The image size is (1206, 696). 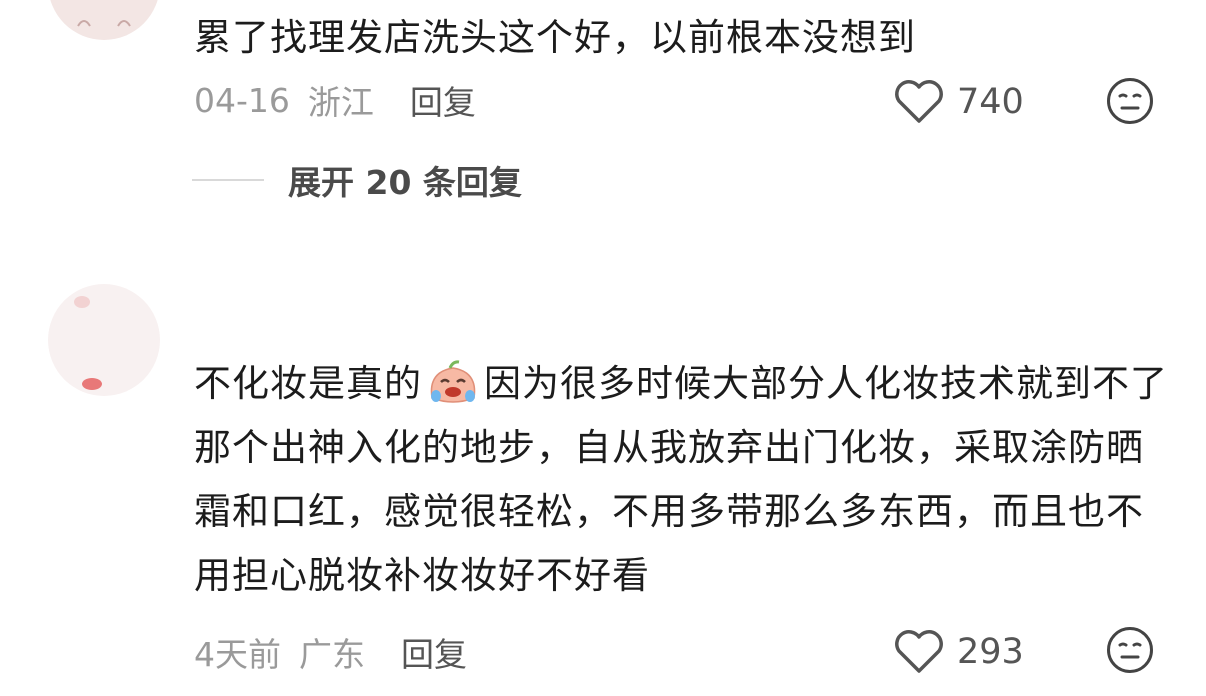 What do you see at coordinates (242, 100) in the screenshot?
I see `comment-date: 04-16` at bounding box center [242, 100].